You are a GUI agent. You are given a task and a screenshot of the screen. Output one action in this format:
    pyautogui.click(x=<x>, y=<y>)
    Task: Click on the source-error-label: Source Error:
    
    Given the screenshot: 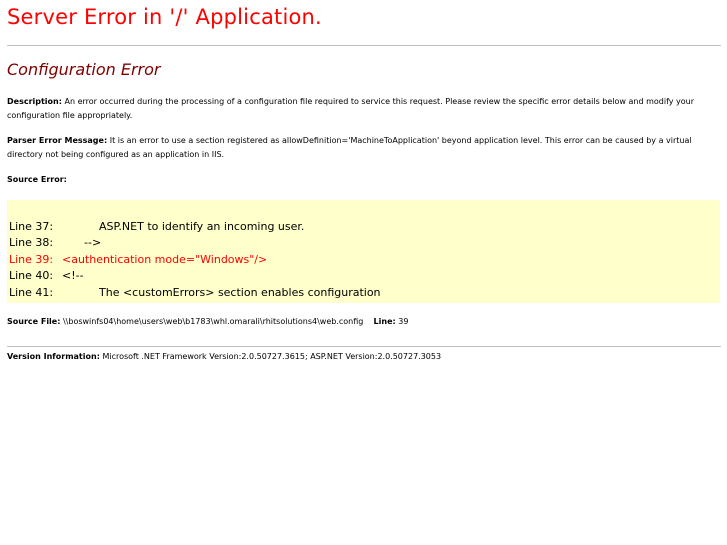 What is the action you would take?
    pyautogui.click(x=37, y=179)
    